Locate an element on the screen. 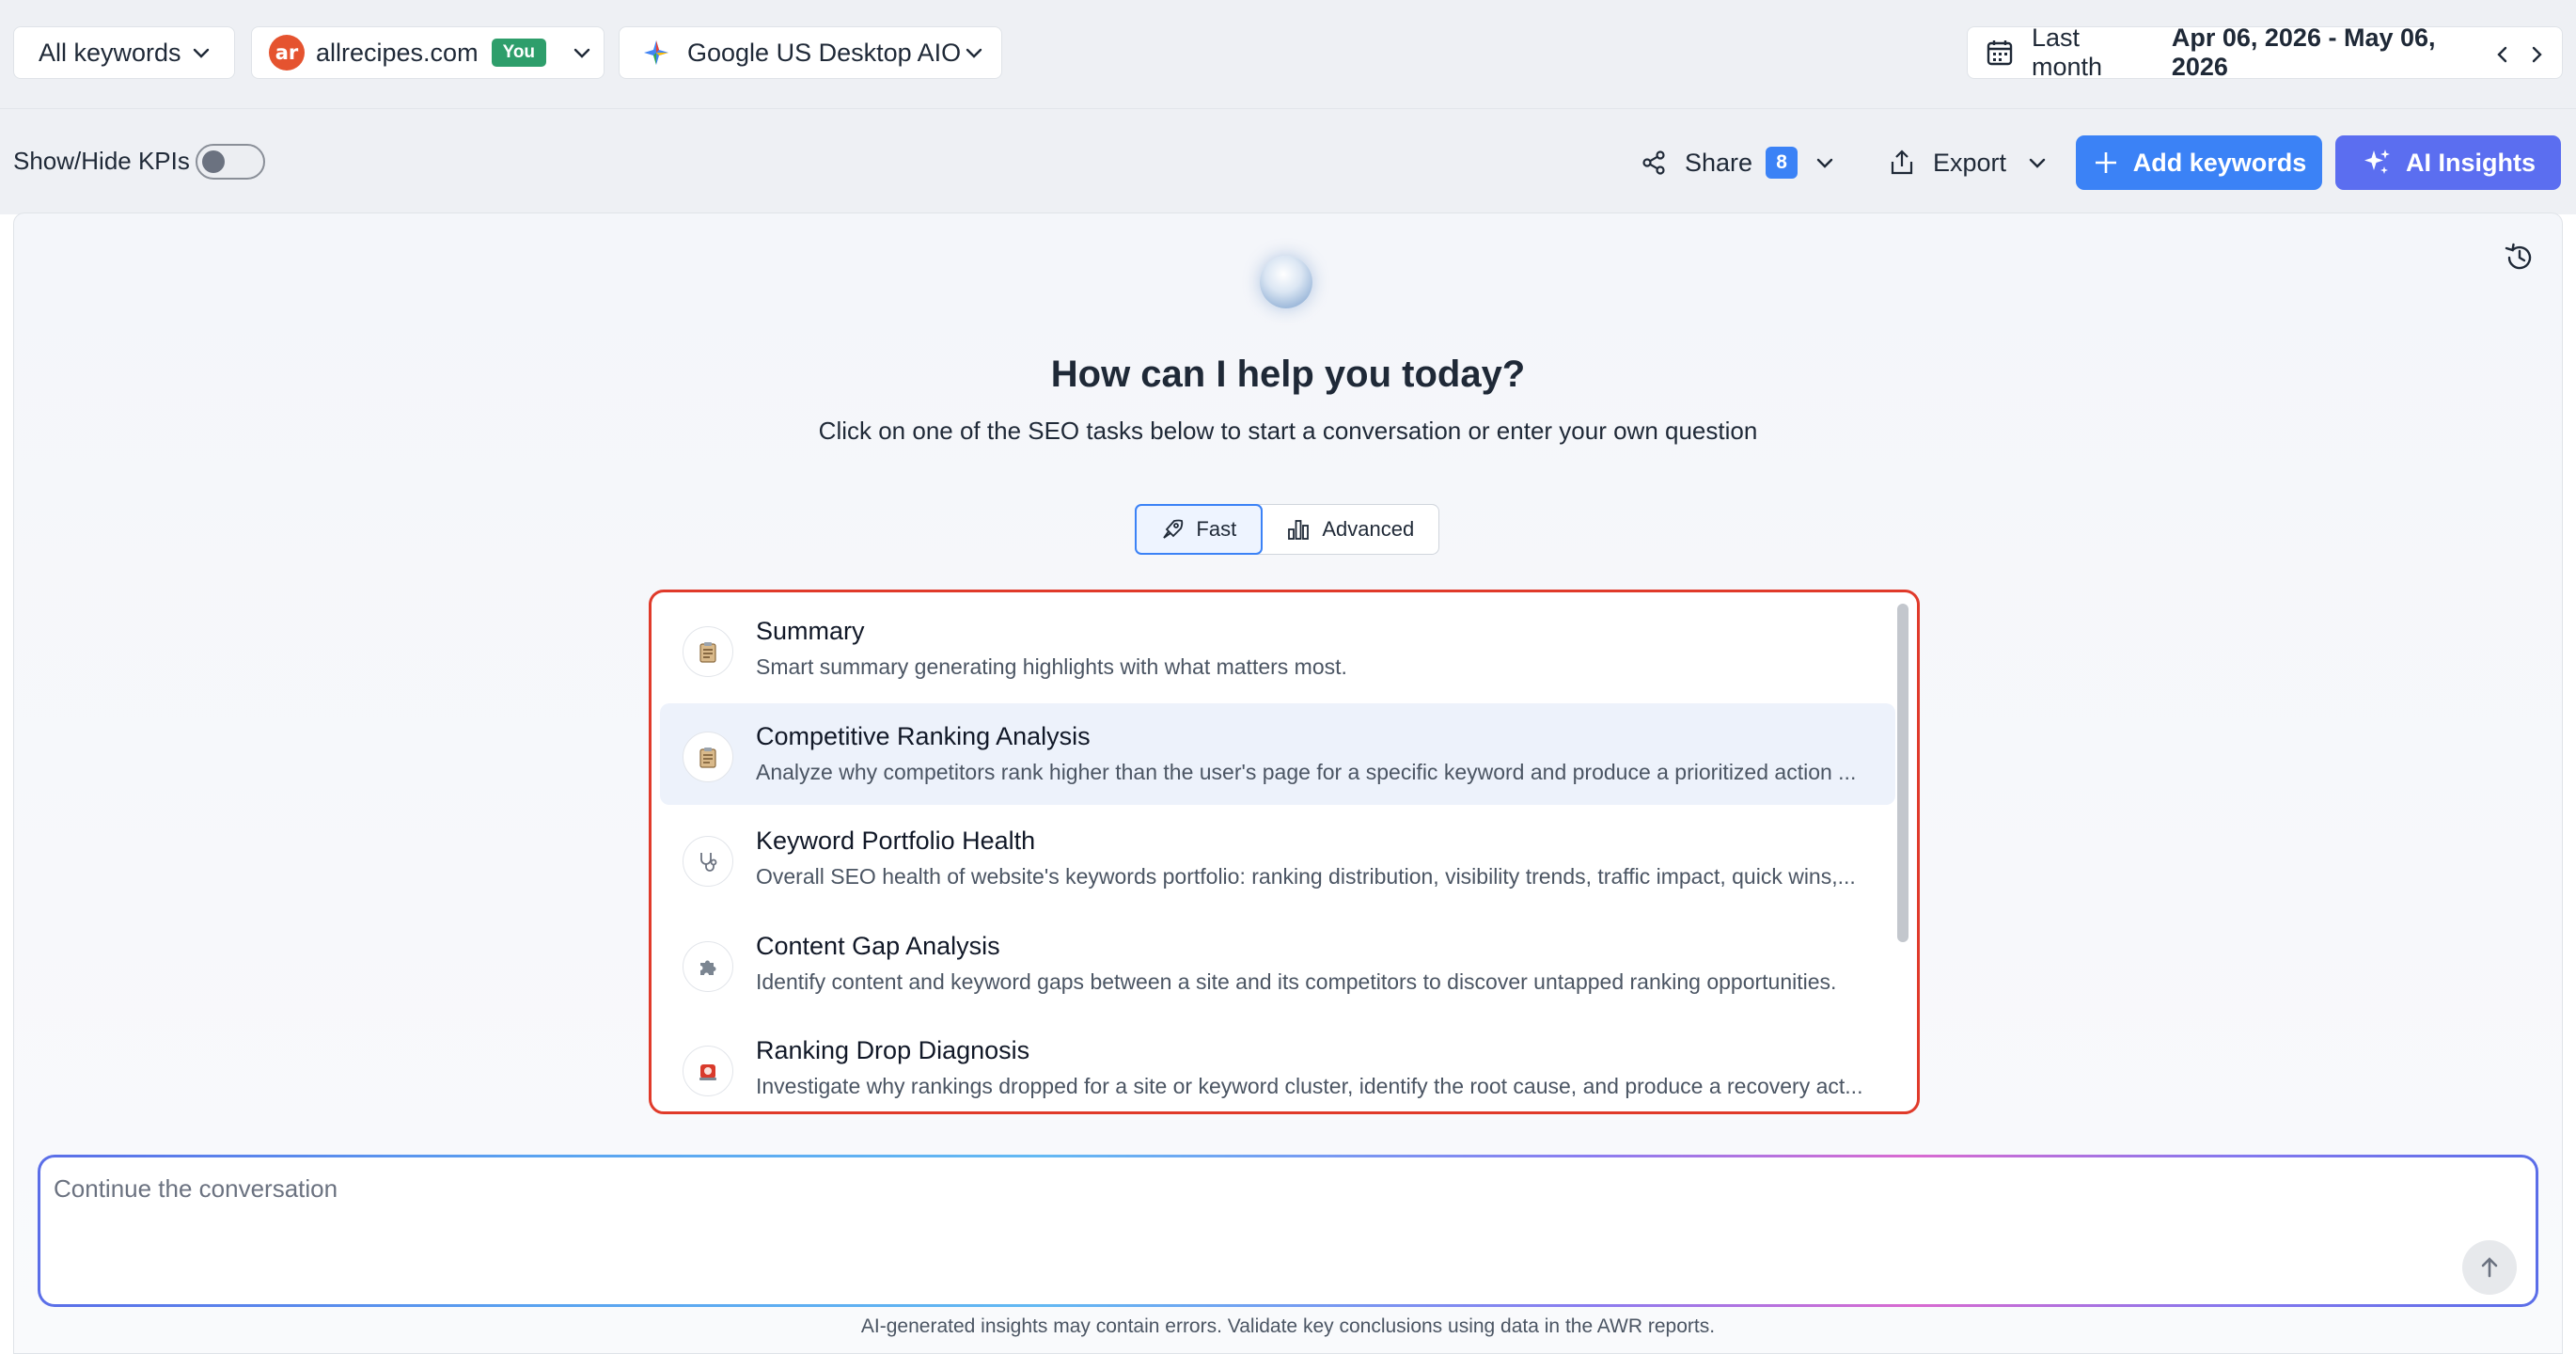 The image size is (2576, 1354). history-icon is located at coordinates (2520, 258).